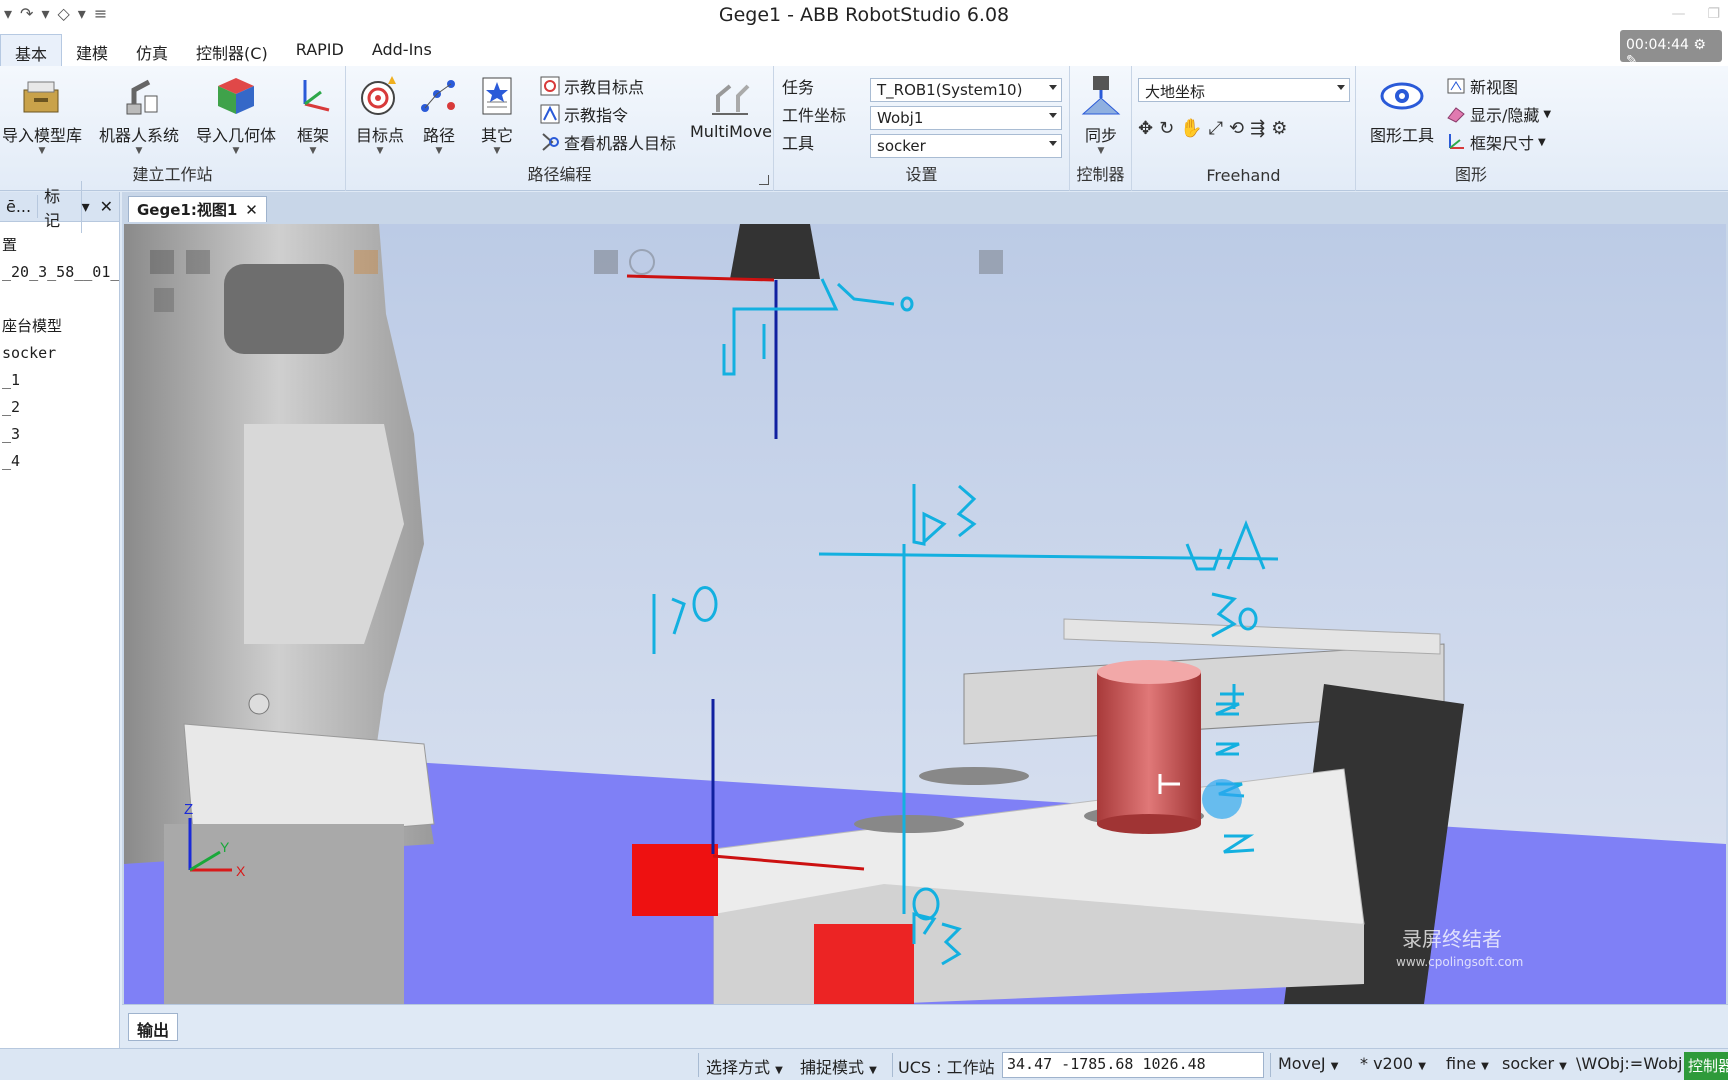  I want to click on tab-view1: Gege1:视图1 ✕, so click(197, 209).